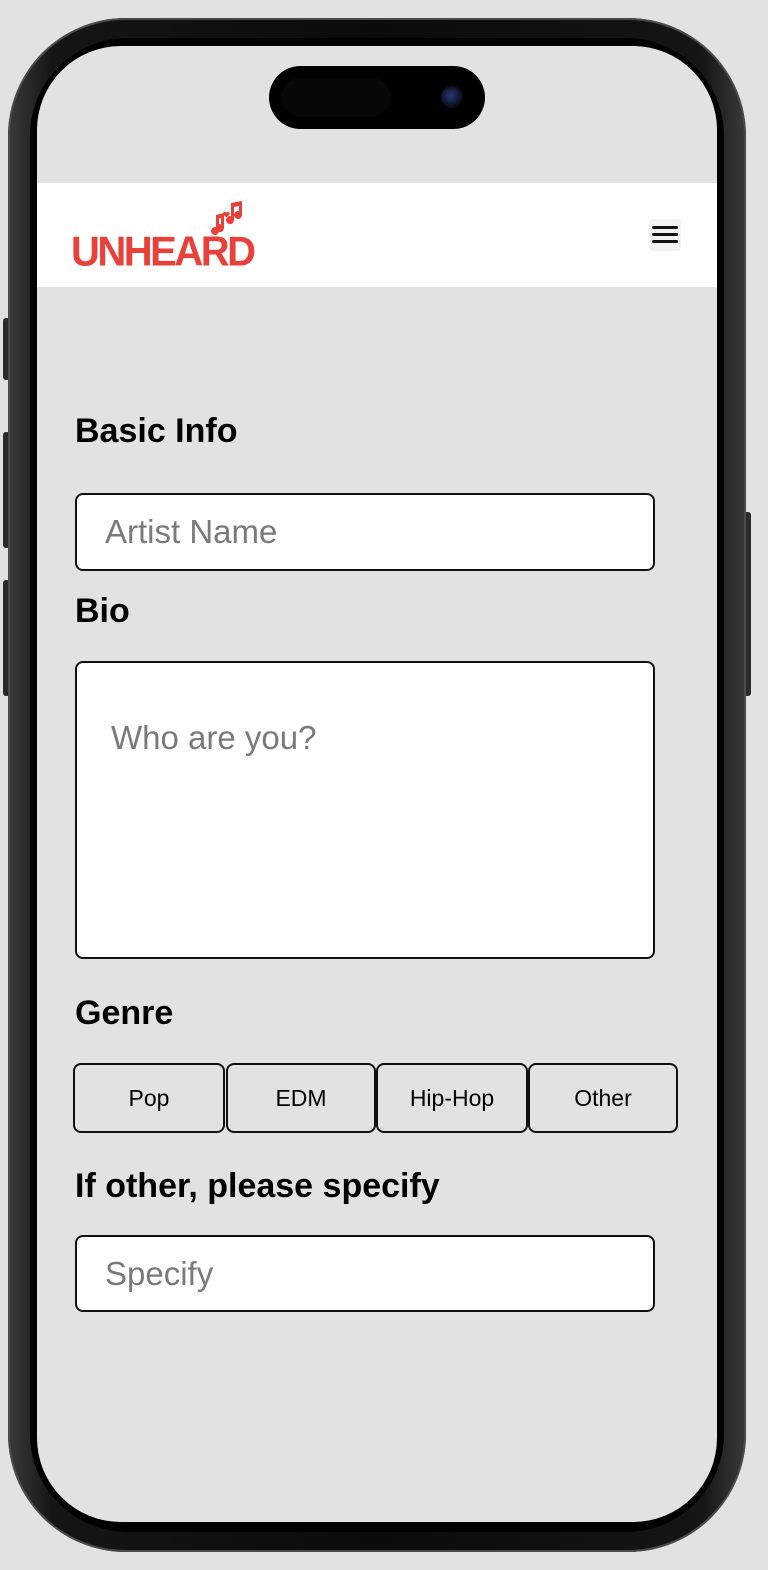 The width and height of the screenshot is (768, 1570). I want to click on other-genre-heading: If other, please specify, so click(257, 1186).